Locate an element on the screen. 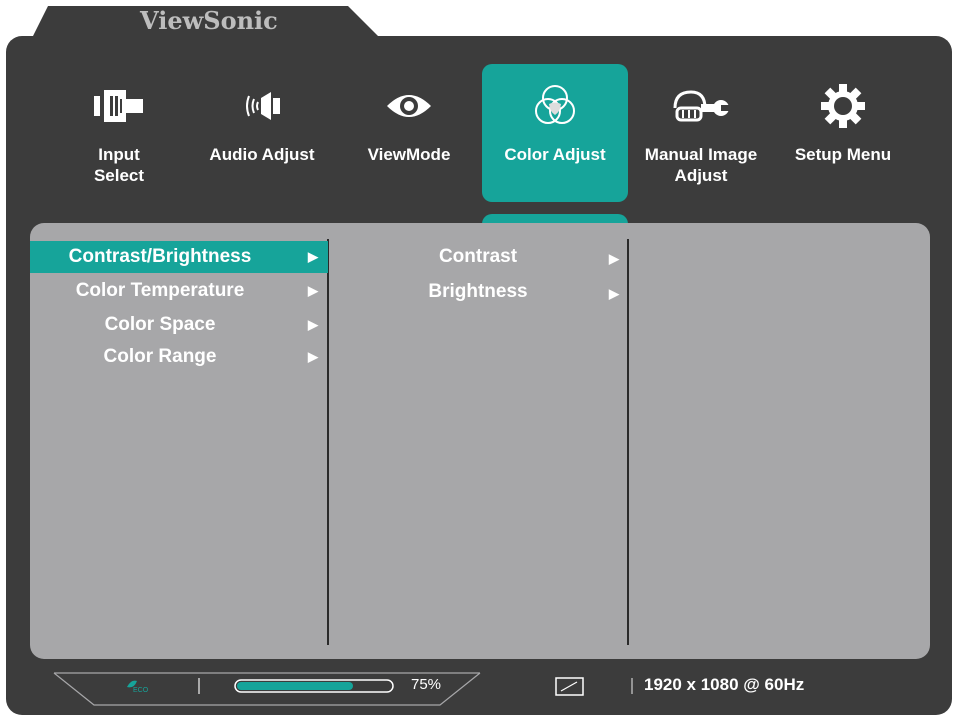 The image size is (954, 717). menu-item-label: Contrast/Brightness is located at coordinates (160, 256).